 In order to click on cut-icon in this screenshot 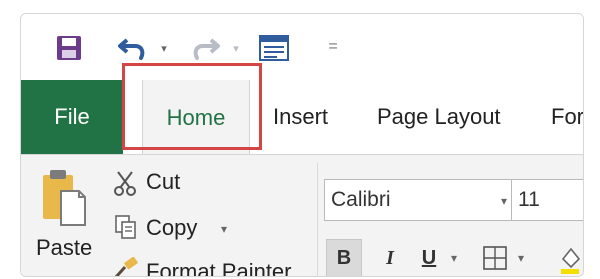, I will do `click(125, 183)`.